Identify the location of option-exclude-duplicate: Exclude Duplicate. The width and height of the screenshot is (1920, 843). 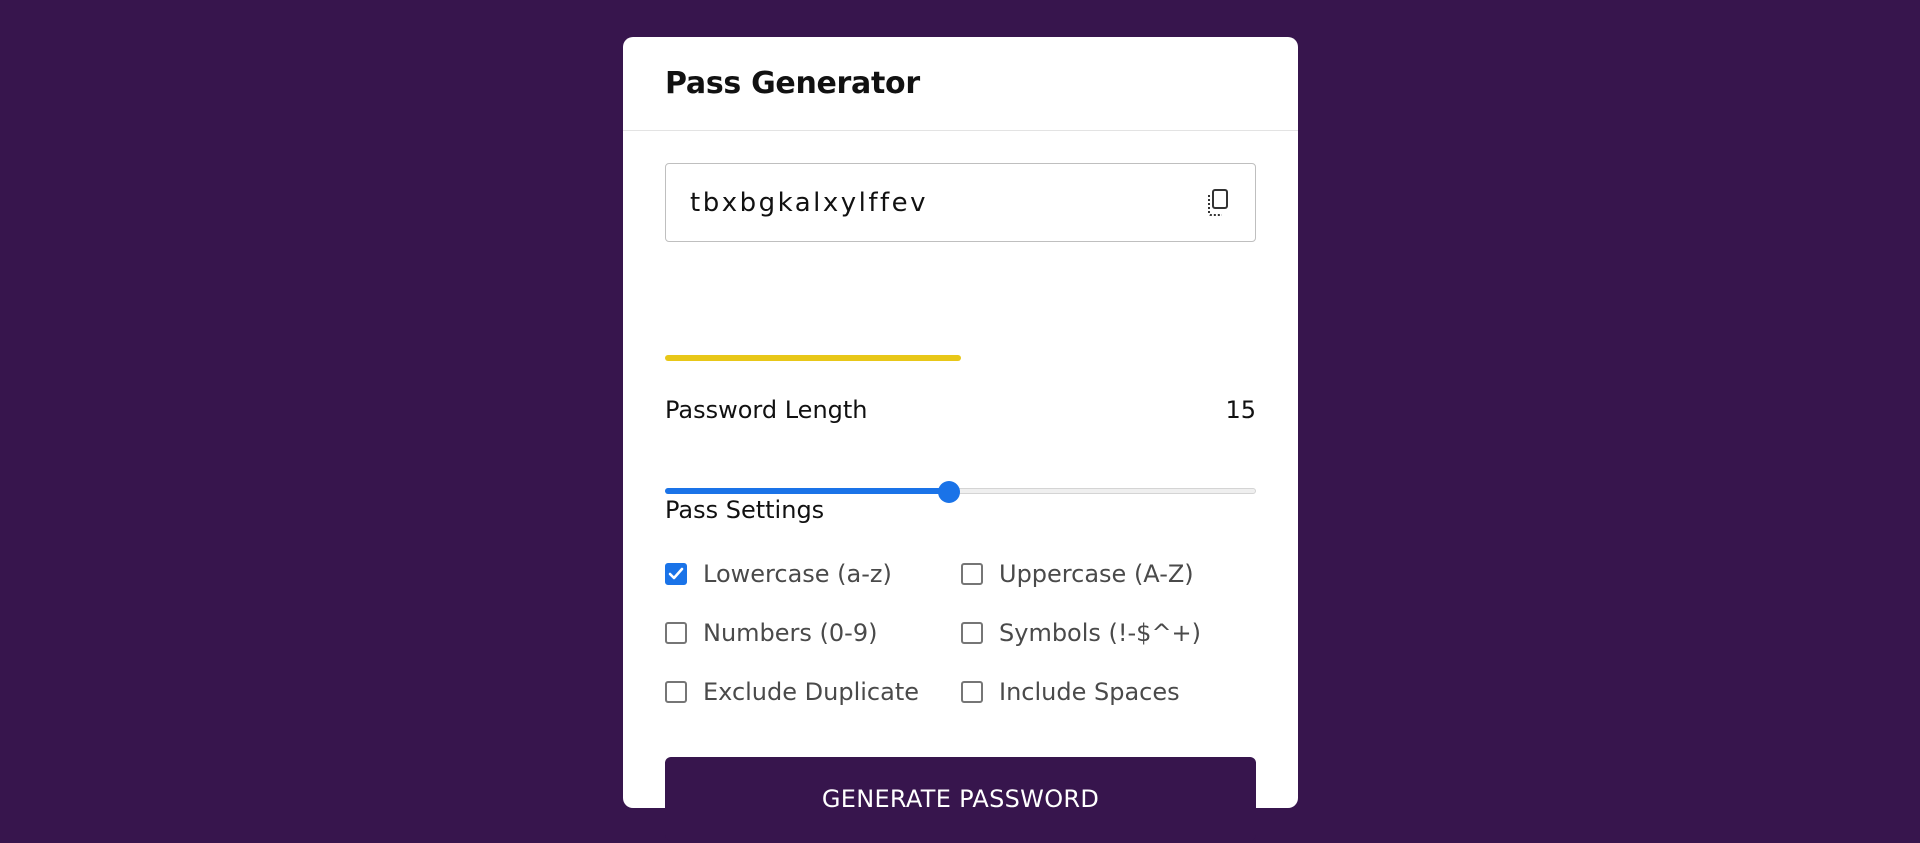
(813, 691).